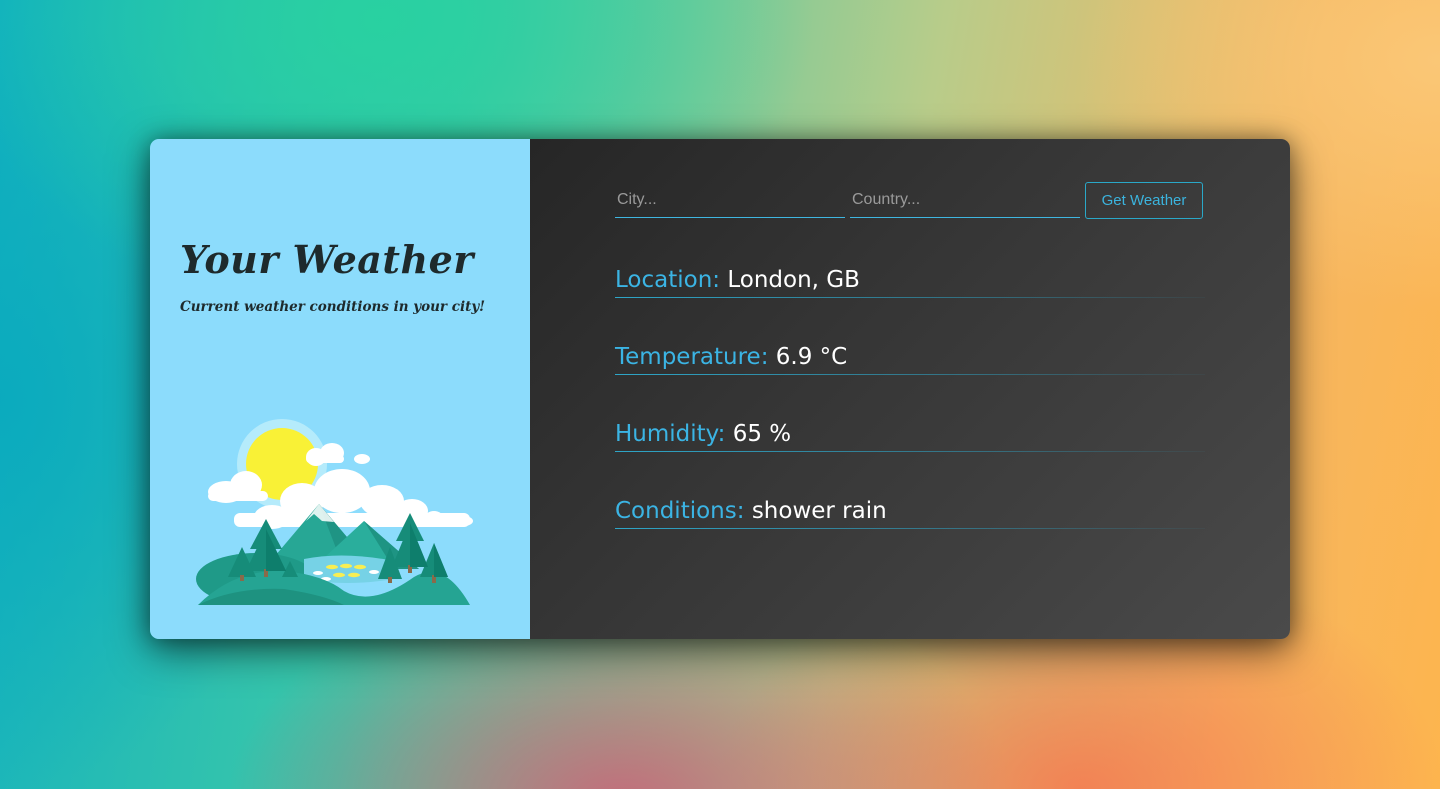 The width and height of the screenshot is (1440, 789). I want to click on humidity-row: Humidity: 65 %, so click(910, 435).